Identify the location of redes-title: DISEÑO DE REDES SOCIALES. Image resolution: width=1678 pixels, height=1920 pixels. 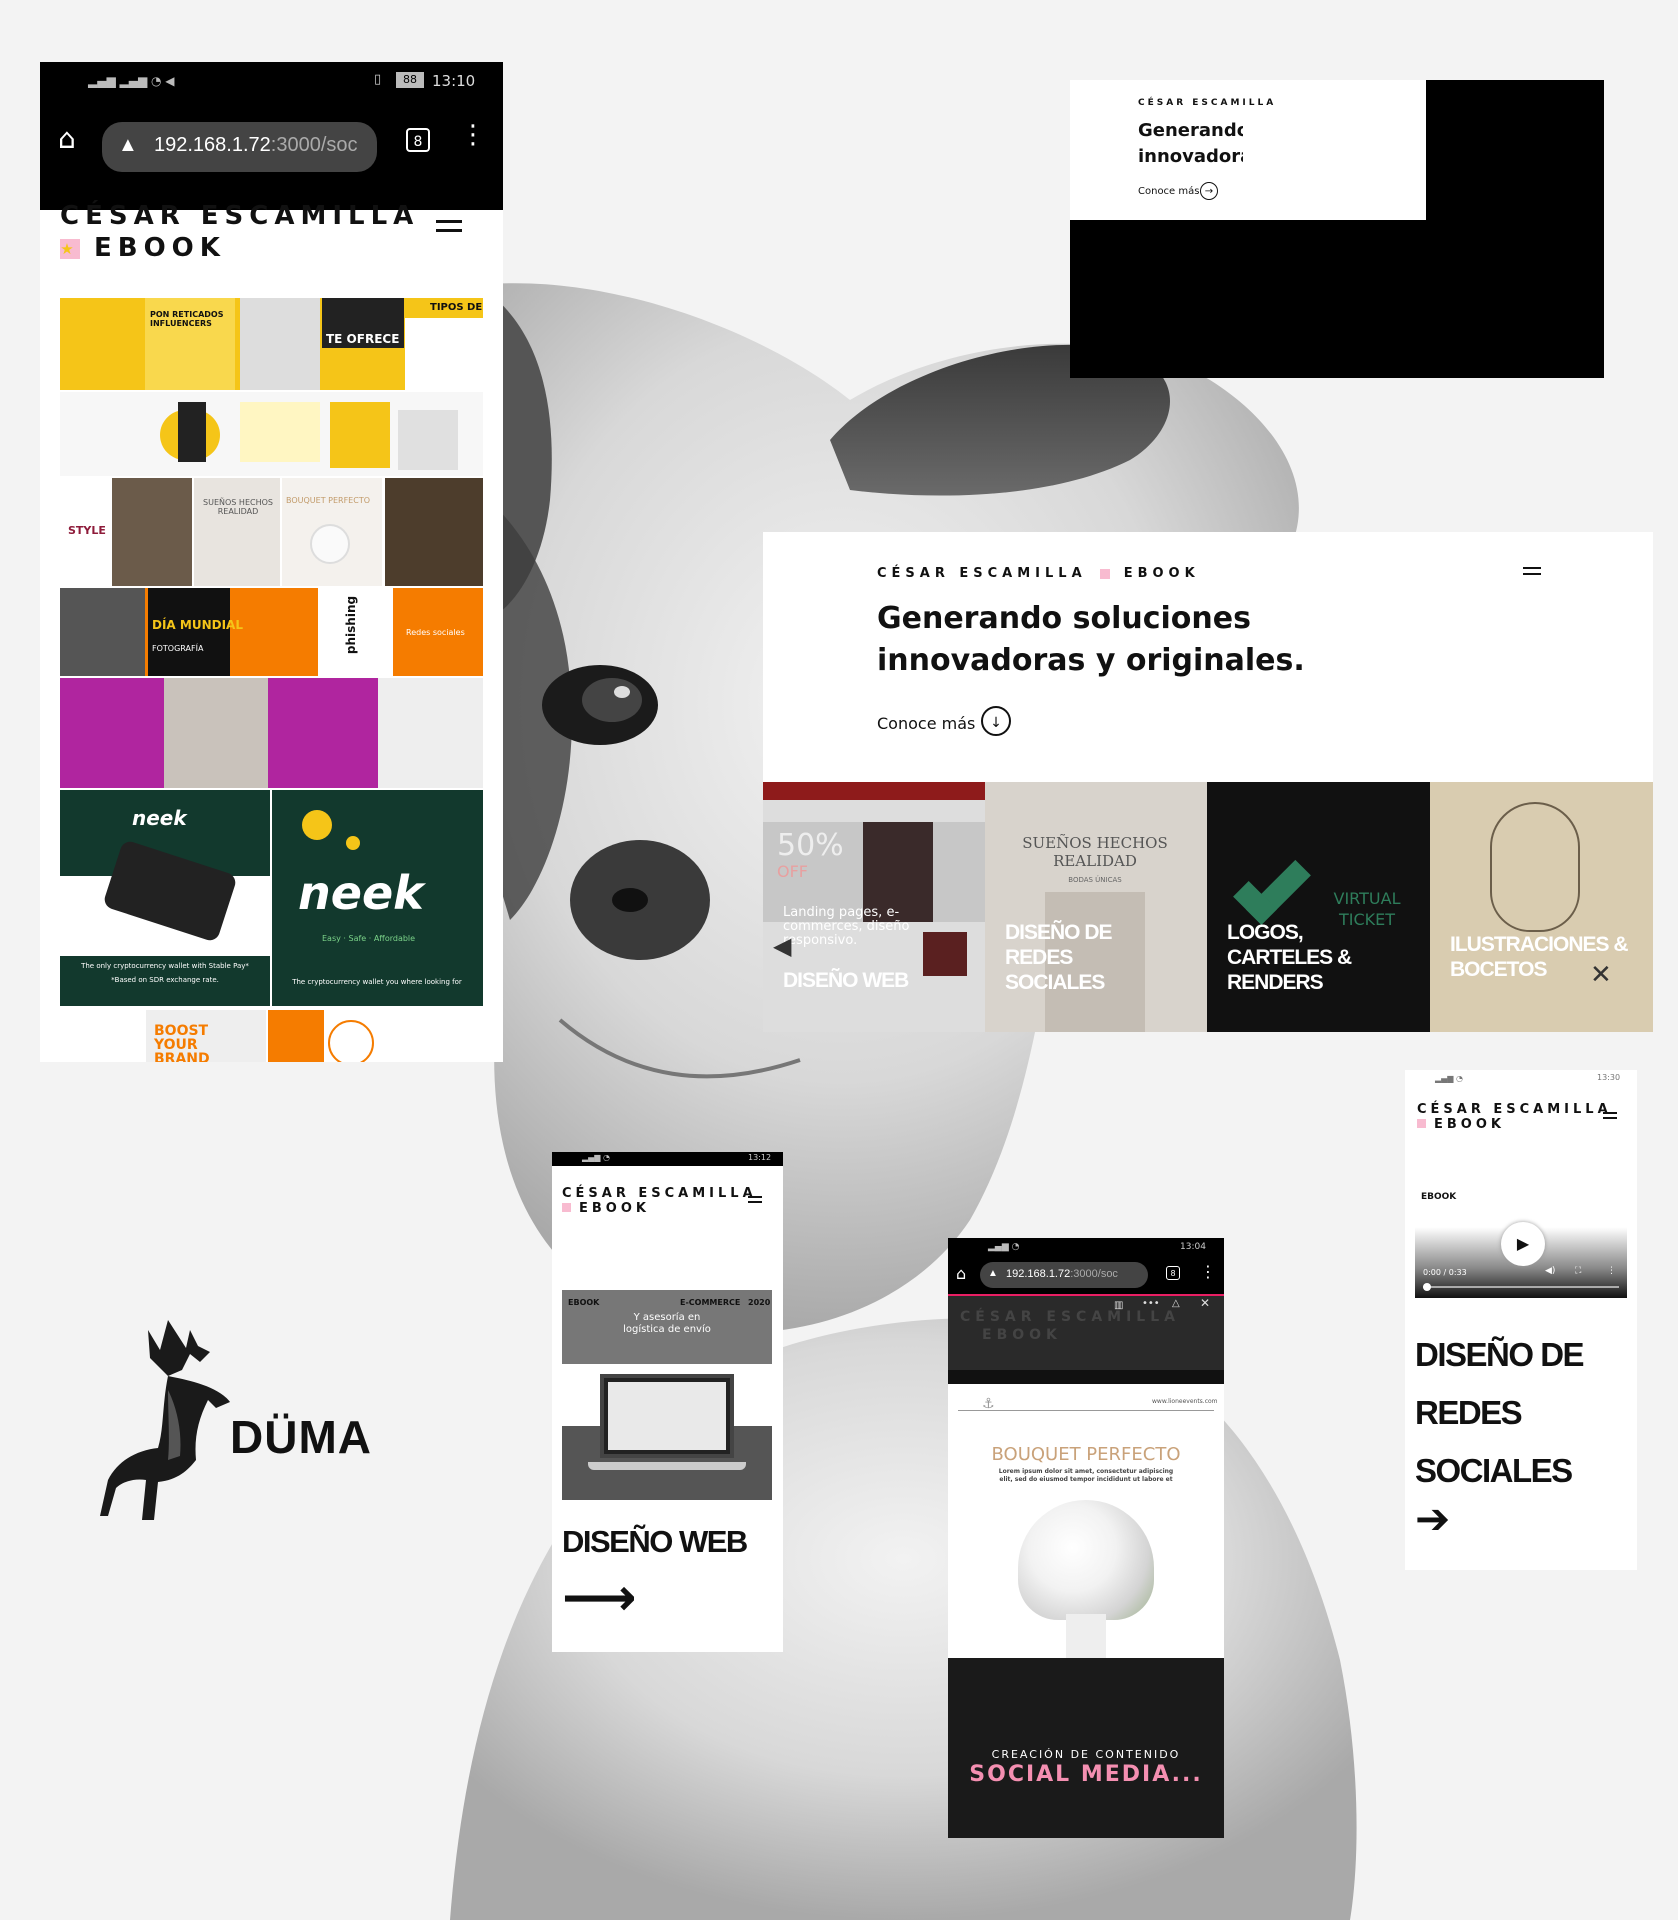
(1500, 1412).